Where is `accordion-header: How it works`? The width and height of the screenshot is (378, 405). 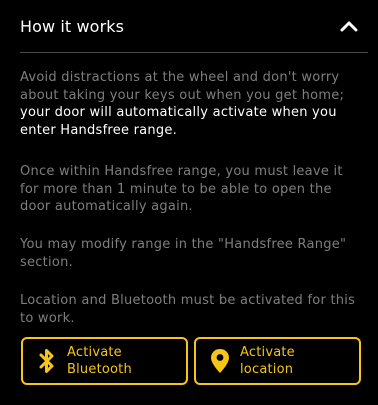 accordion-header: How it works is located at coordinates (189, 26).